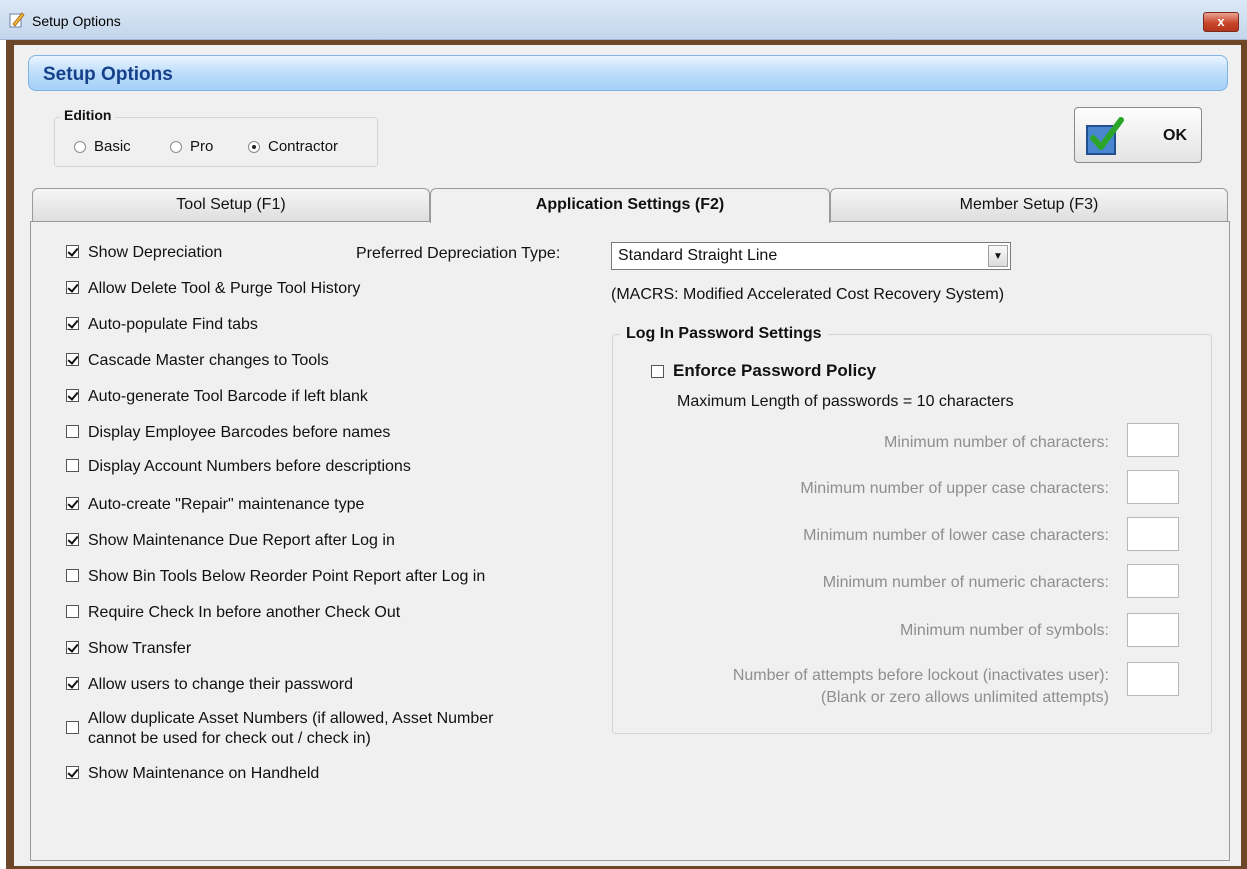 The width and height of the screenshot is (1247, 869). What do you see at coordinates (458, 253) in the screenshot?
I see `depreciation-type-label: Preferred Depreciation Type:` at bounding box center [458, 253].